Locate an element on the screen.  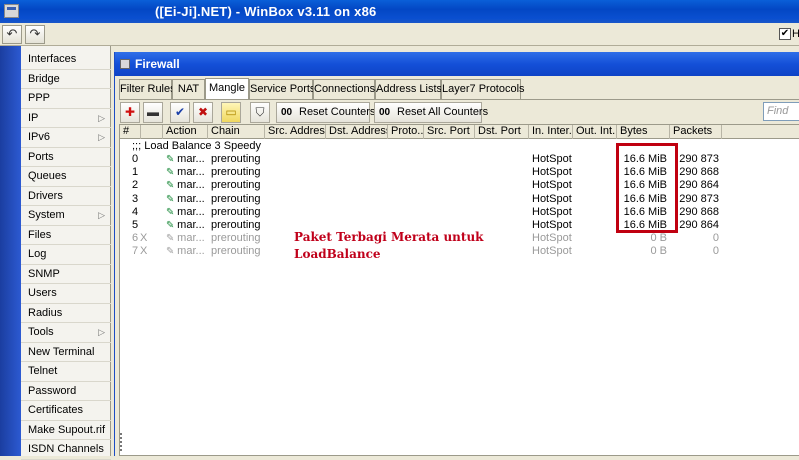
sidebar-item-queues: Queues is located at coordinates (66, 177).